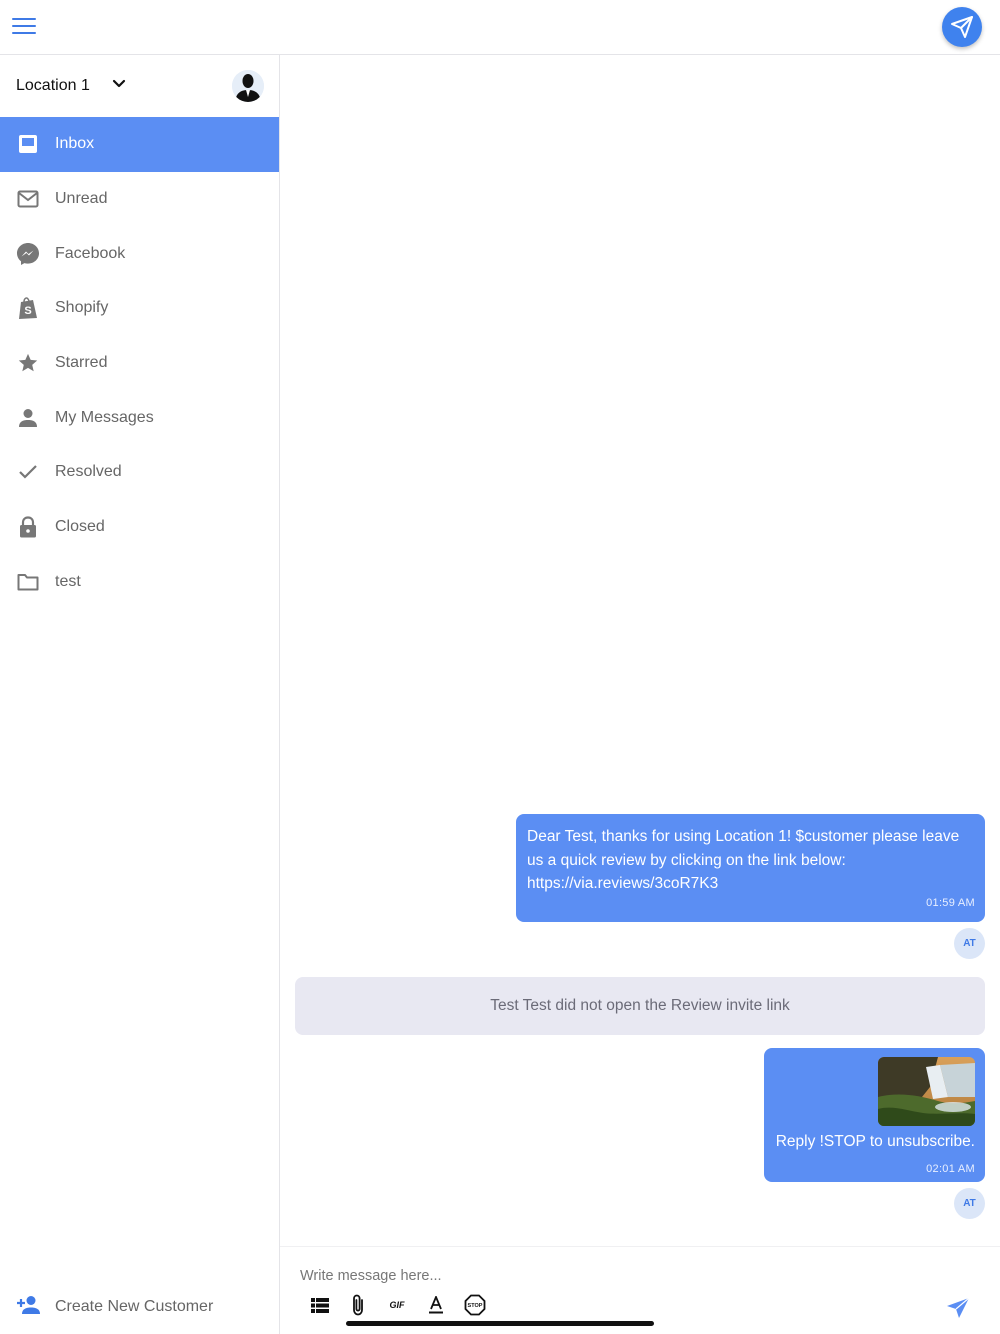 The width and height of the screenshot is (1000, 1334). I want to click on avatar, so click(248, 86).